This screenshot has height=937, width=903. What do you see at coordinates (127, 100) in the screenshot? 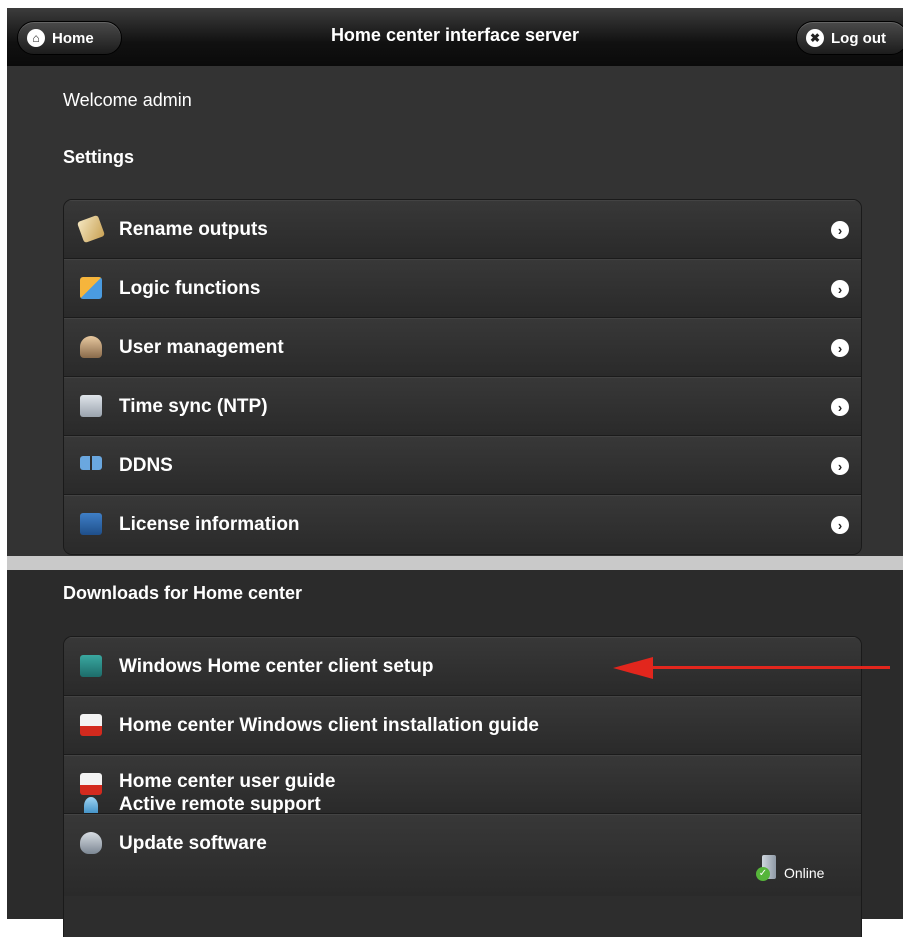
I see `welcome-text: Welcome admin` at bounding box center [127, 100].